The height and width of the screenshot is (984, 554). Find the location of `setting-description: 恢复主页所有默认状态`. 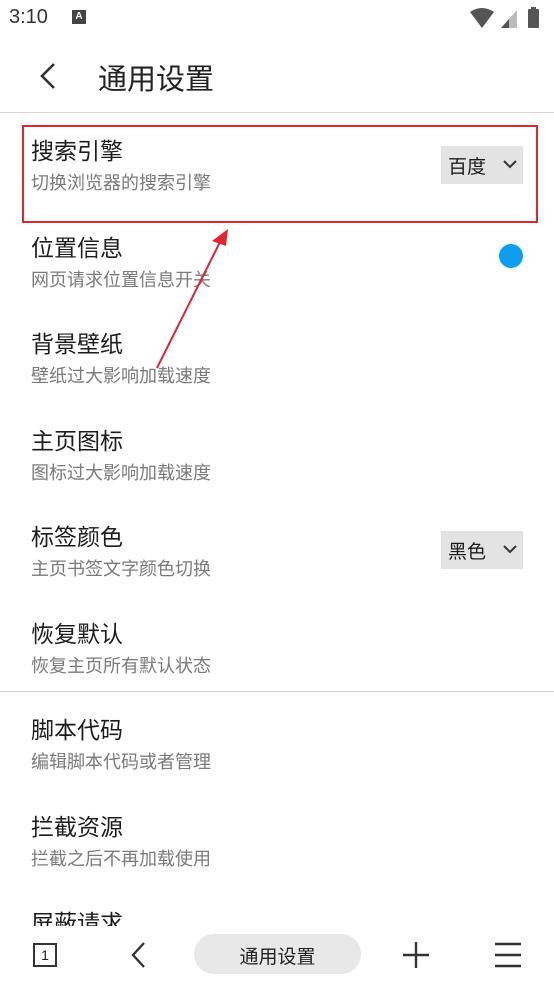

setting-description: 恢复主页所有默认状态 is located at coordinates (121, 666).